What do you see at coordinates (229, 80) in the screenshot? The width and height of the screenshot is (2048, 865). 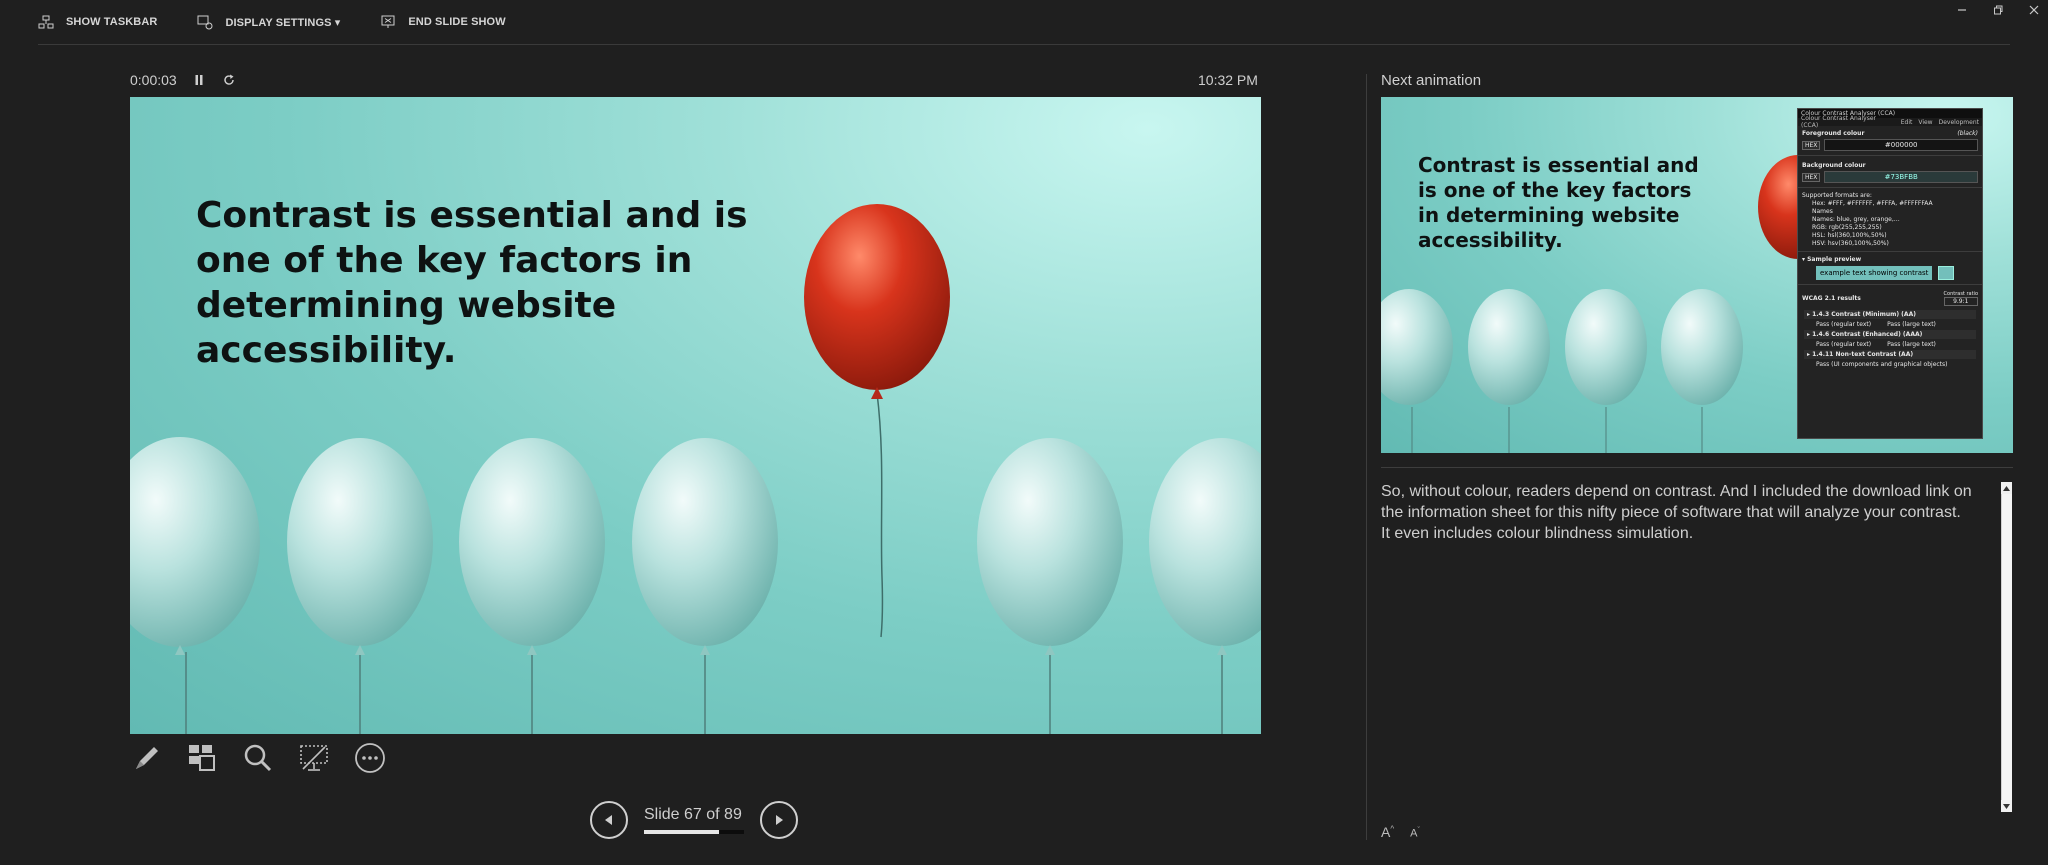 I see `restart-timer-icon` at bounding box center [229, 80].